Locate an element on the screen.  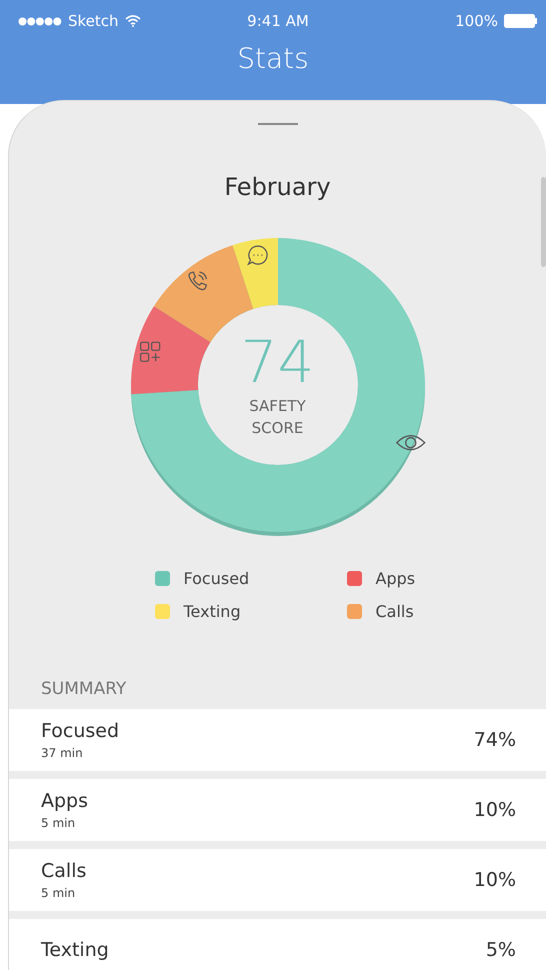
row-title: Focused is located at coordinates (80, 731).